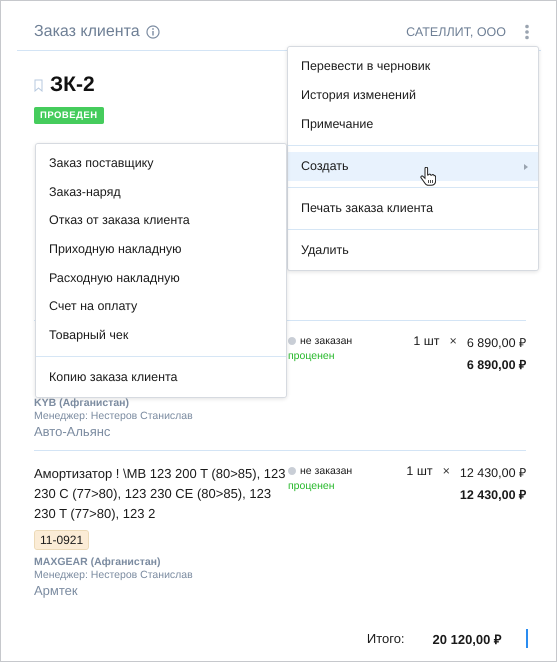 The height and width of the screenshot is (662, 557). I want to click on order-number: ЗК-2, so click(72, 85).